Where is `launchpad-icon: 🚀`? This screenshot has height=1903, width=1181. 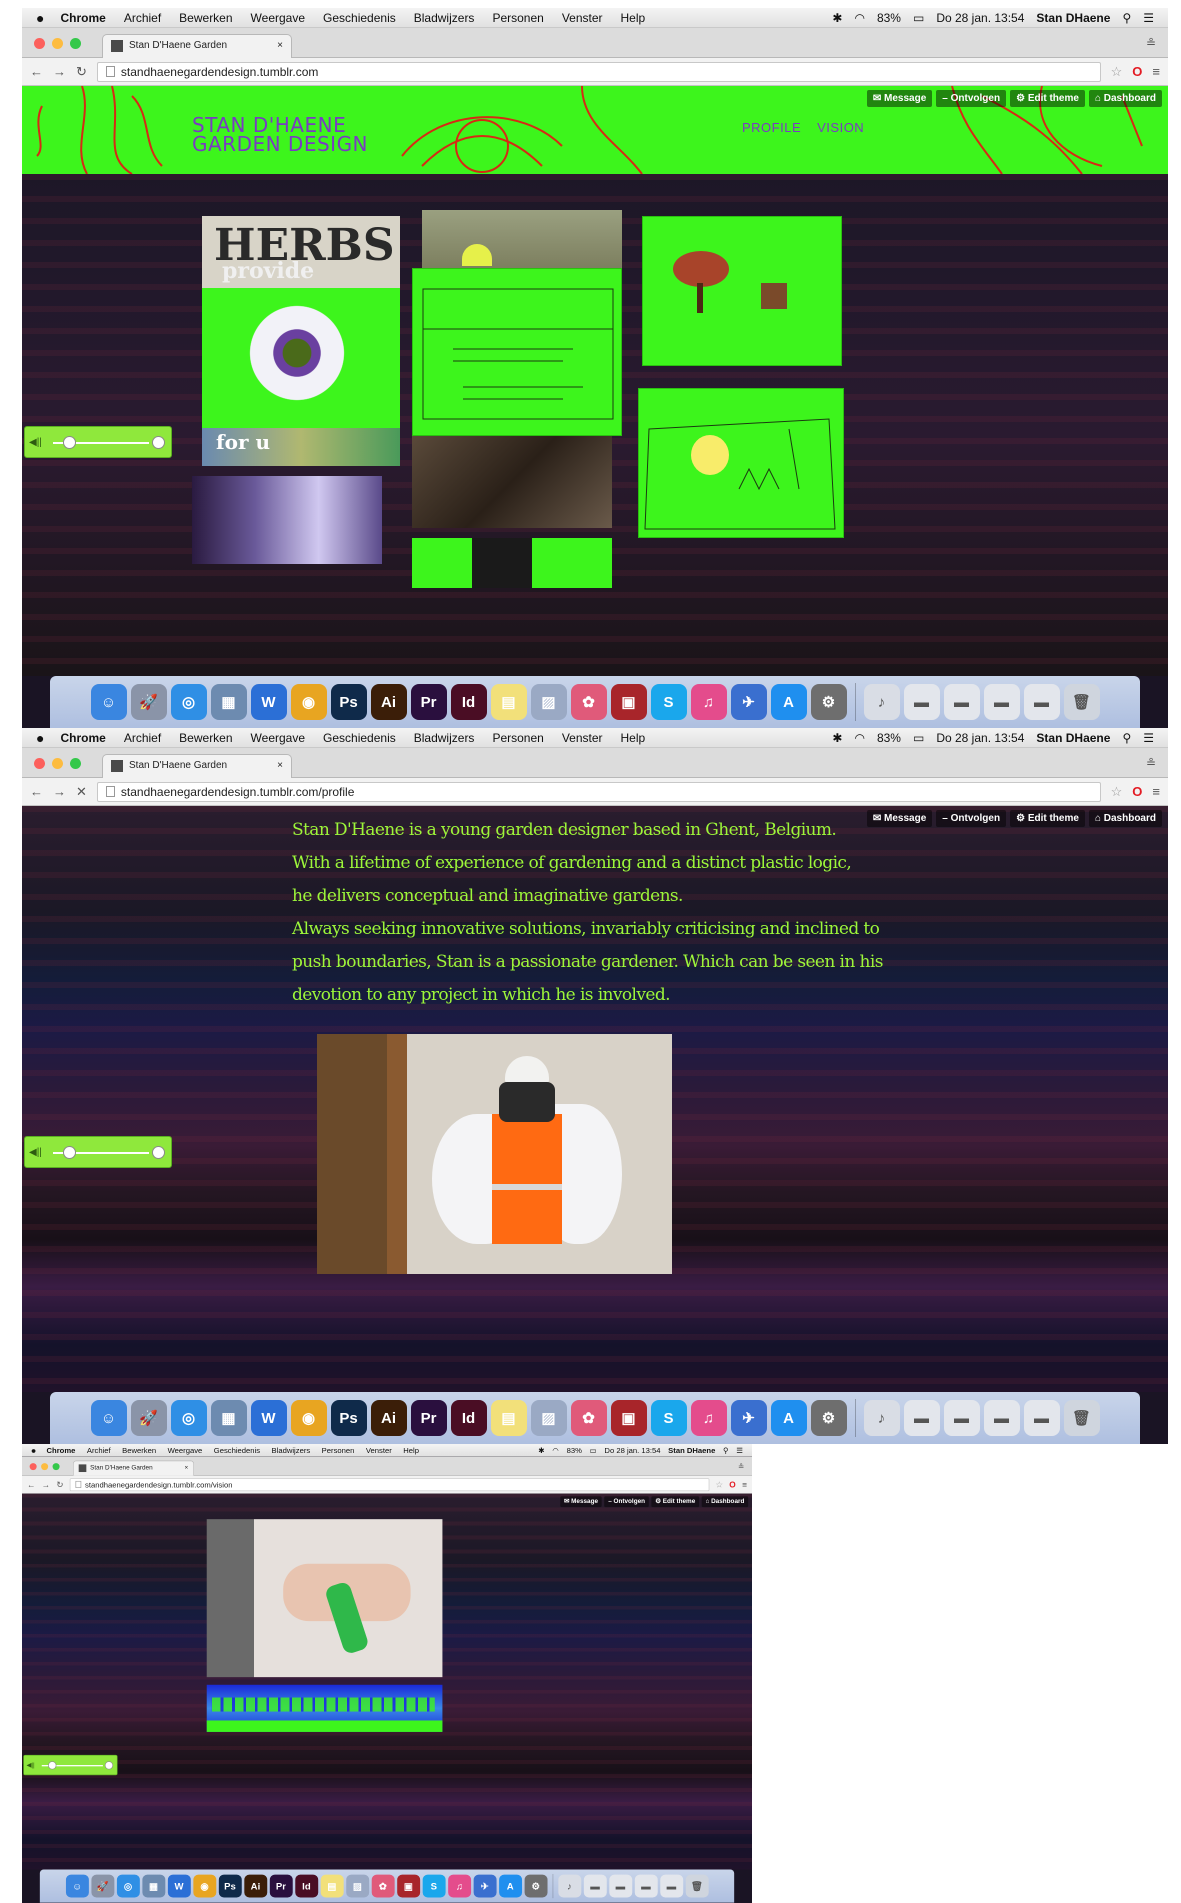
launchpad-icon: 🚀 is located at coordinates (148, 1418).